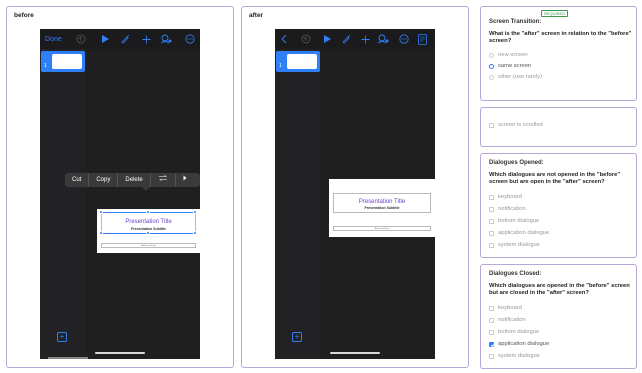 The width and height of the screenshot is (642, 373). I want to click on after-title: after, so click(256, 15).